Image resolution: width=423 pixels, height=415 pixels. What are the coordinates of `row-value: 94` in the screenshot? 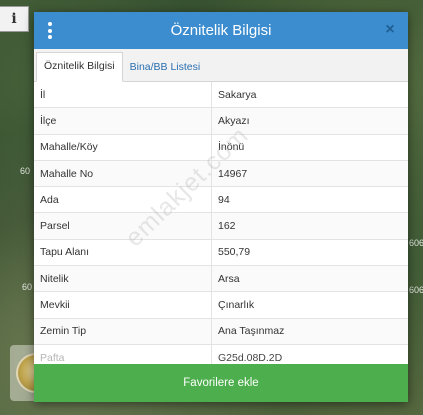 It's located at (309, 200).